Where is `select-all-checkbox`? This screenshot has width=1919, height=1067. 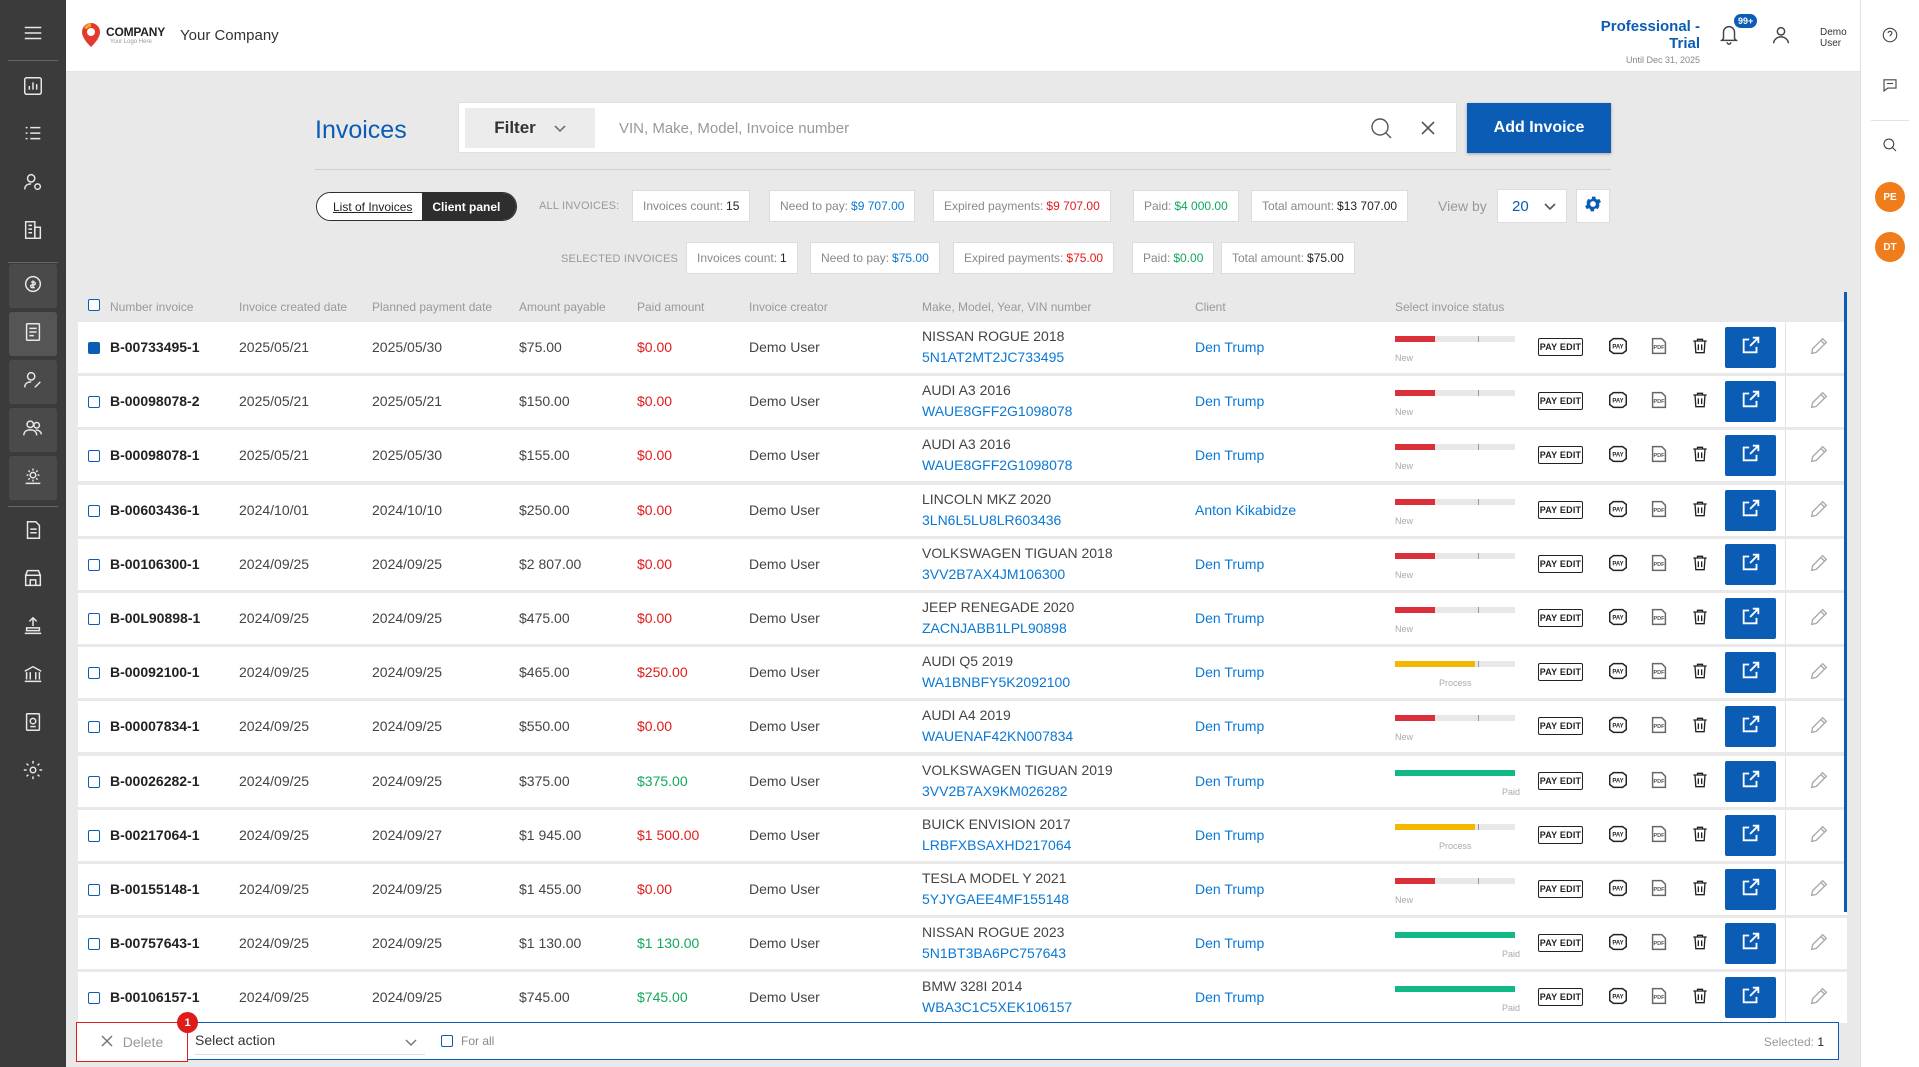 select-all-checkbox is located at coordinates (94, 305).